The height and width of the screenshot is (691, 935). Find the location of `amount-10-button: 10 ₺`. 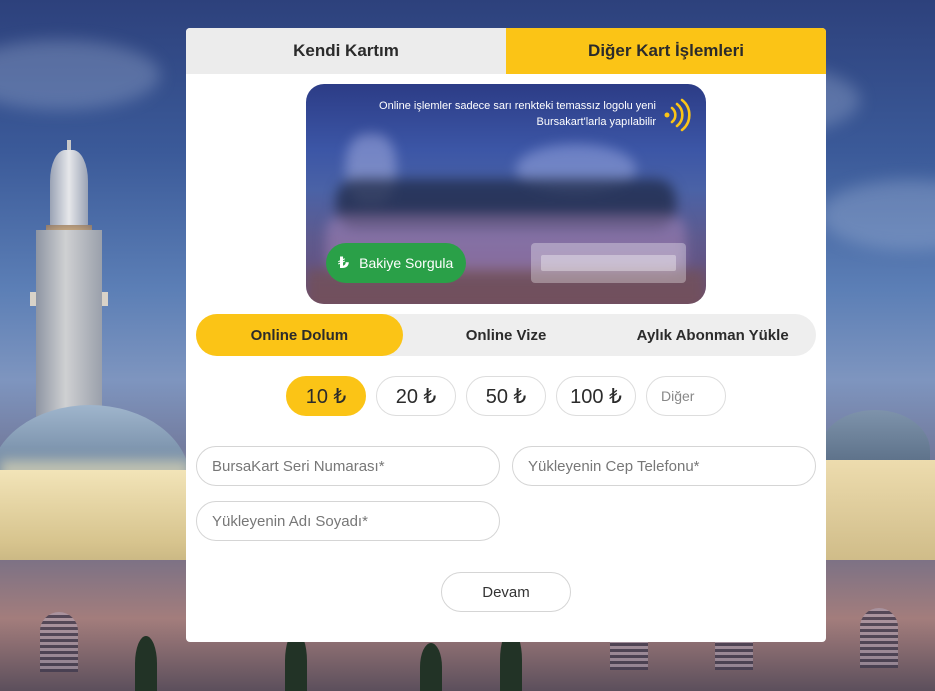

amount-10-button: 10 ₺ is located at coordinates (326, 396).